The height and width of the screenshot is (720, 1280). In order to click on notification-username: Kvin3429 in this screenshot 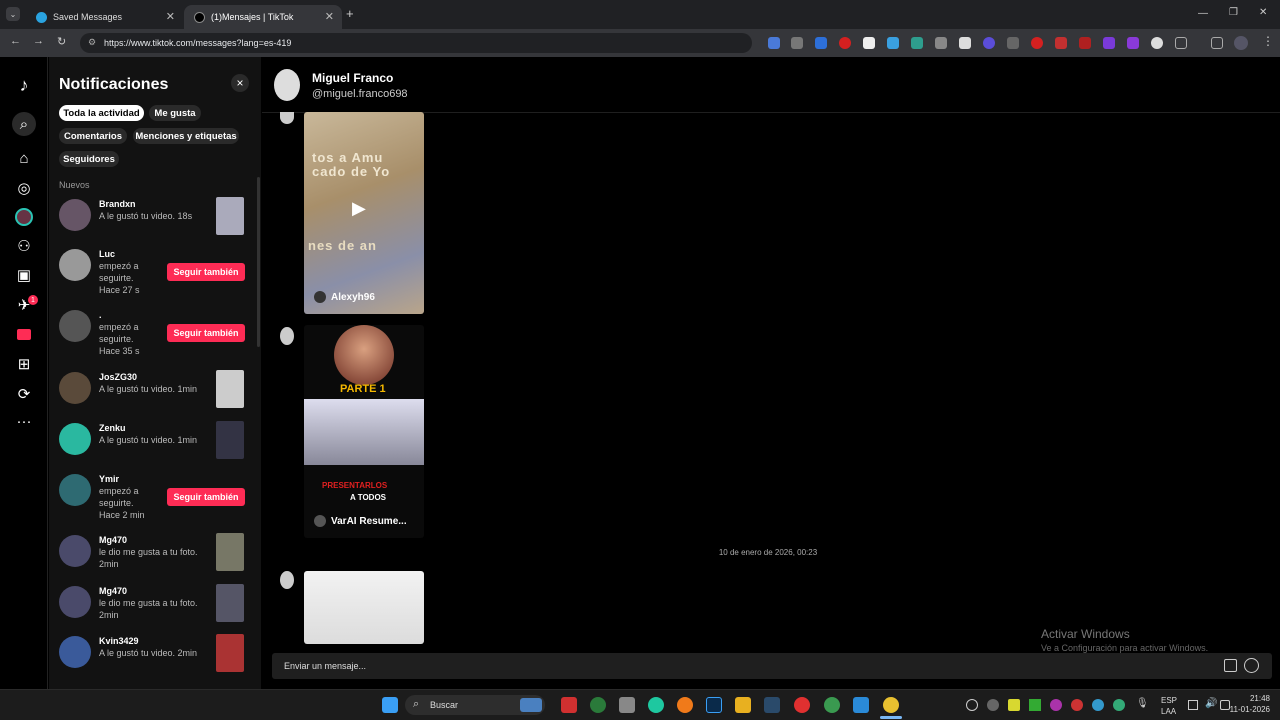, I will do `click(119, 641)`.